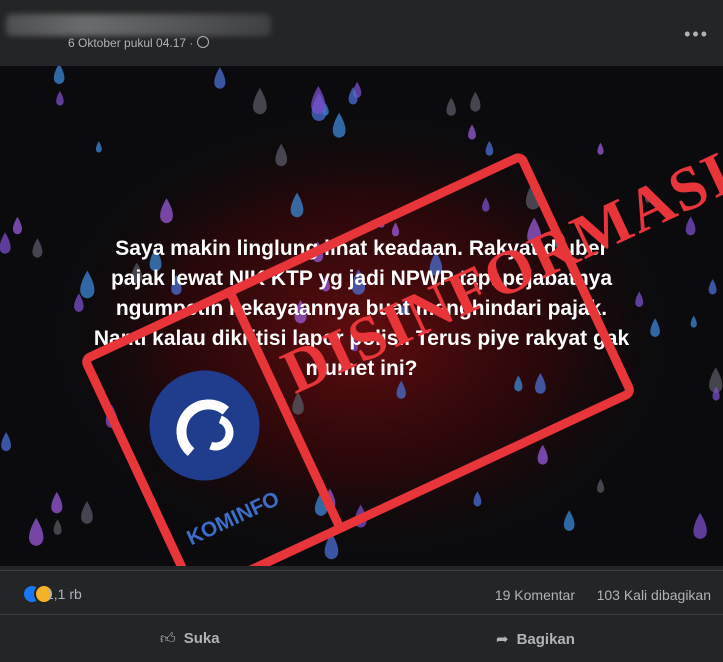 This screenshot has width=723, height=662. I want to click on post-timestamp: 6 Oktober pukul 04.17 ·, so click(139, 43).